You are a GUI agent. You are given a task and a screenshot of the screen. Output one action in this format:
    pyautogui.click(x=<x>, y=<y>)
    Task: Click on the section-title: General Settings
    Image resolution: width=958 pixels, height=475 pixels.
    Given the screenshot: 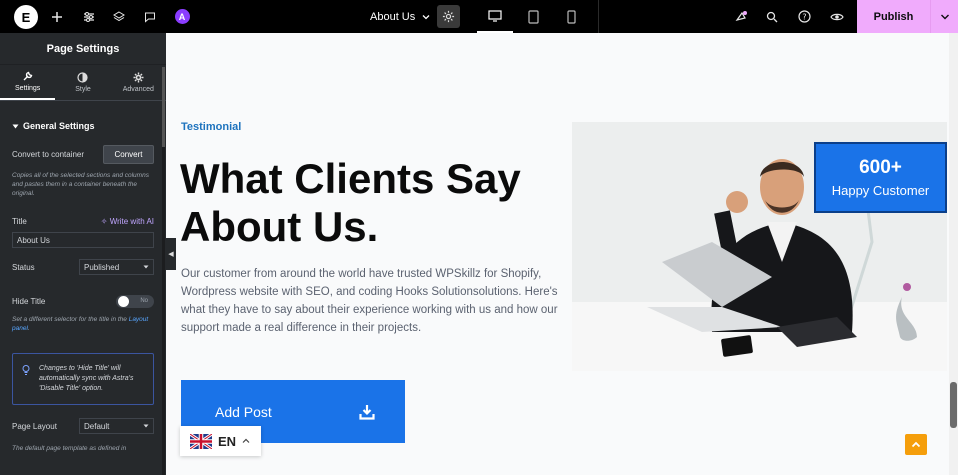 What is the action you would take?
    pyautogui.click(x=59, y=126)
    